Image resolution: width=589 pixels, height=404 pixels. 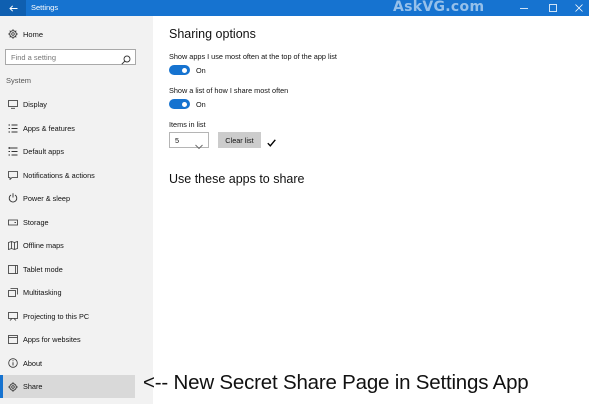 What do you see at coordinates (33, 363) in the screenshot?
I see `sidebar-item-label: About` at bounding box center [33, 363].